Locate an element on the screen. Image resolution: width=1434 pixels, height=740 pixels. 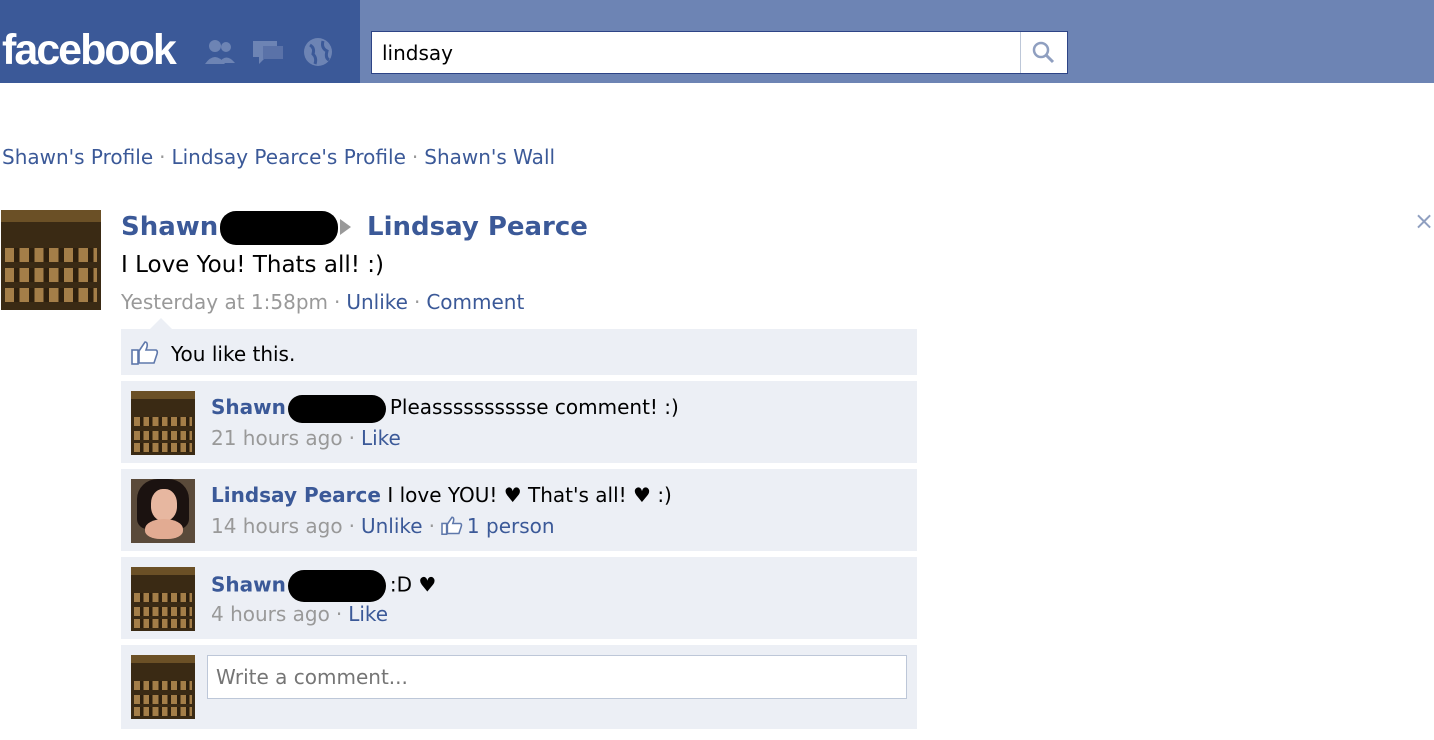
post-message: I Love You! Thats all! :) is located at coordinates (252, 265).